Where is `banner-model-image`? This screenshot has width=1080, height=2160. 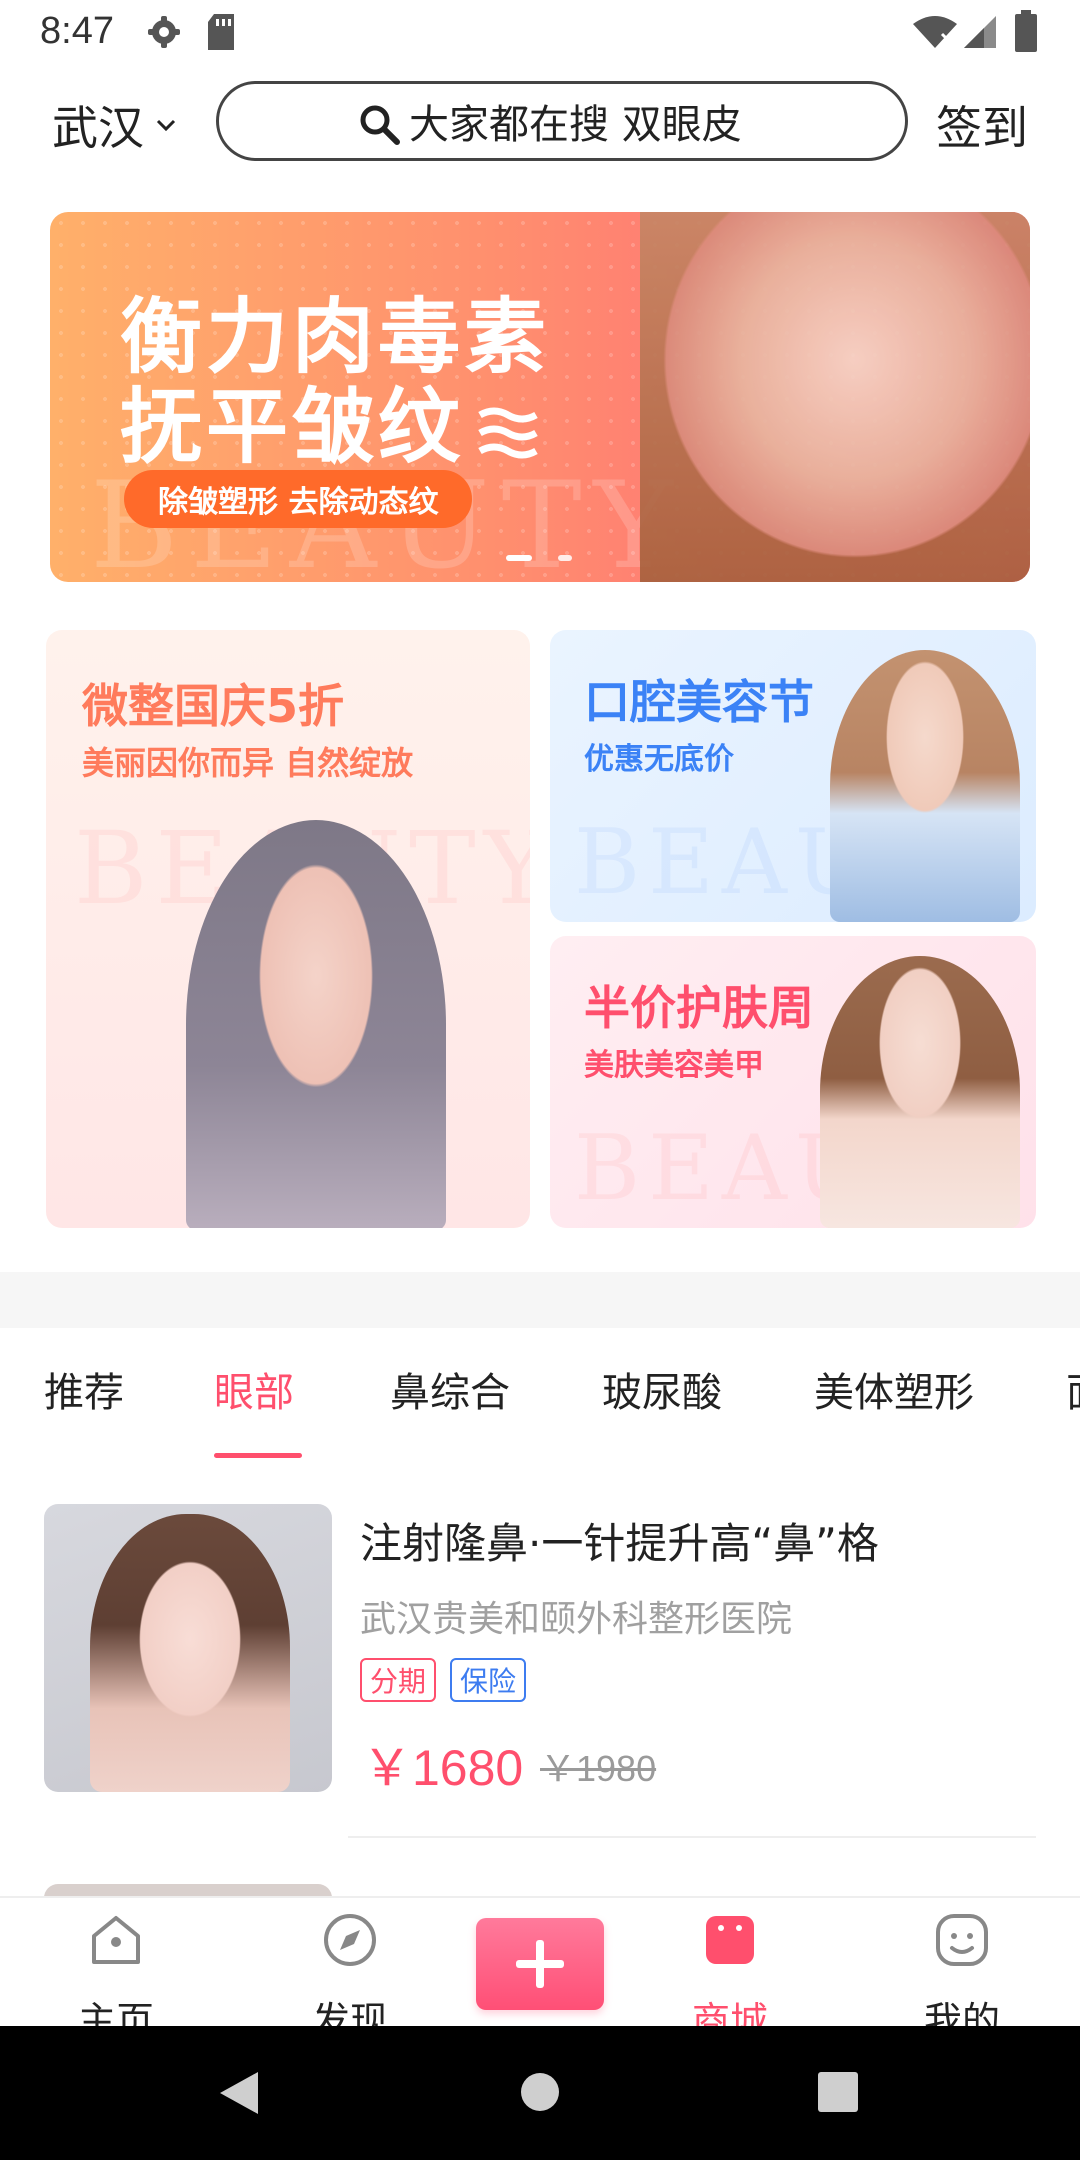 banner-model-image is located at coordinates (835, 397).